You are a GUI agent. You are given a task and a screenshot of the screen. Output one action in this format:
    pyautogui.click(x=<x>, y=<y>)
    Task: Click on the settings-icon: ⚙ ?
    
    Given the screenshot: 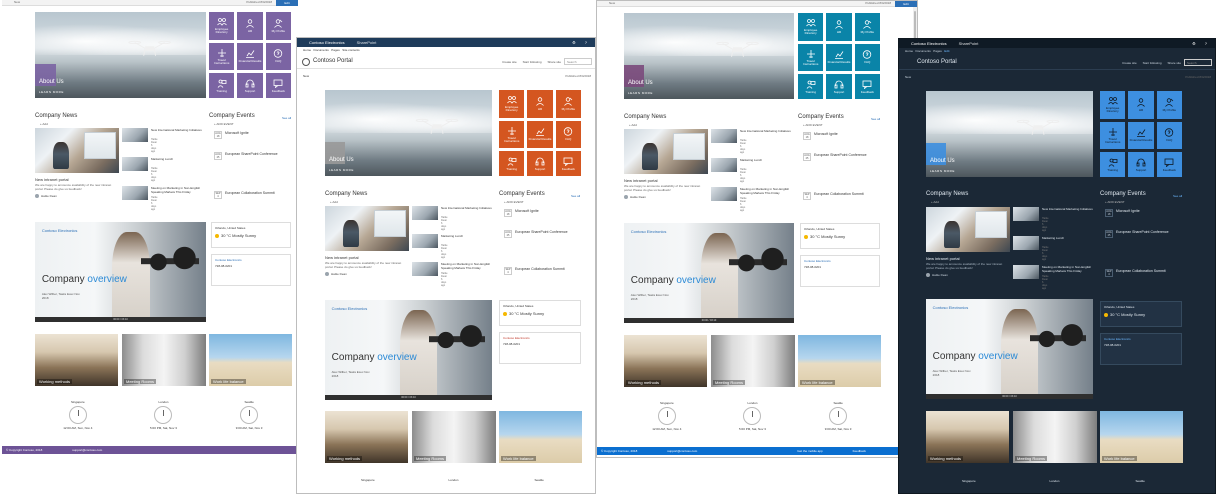 What is the action you would take?
    pyautogui.click(x=1201, y=43)
    